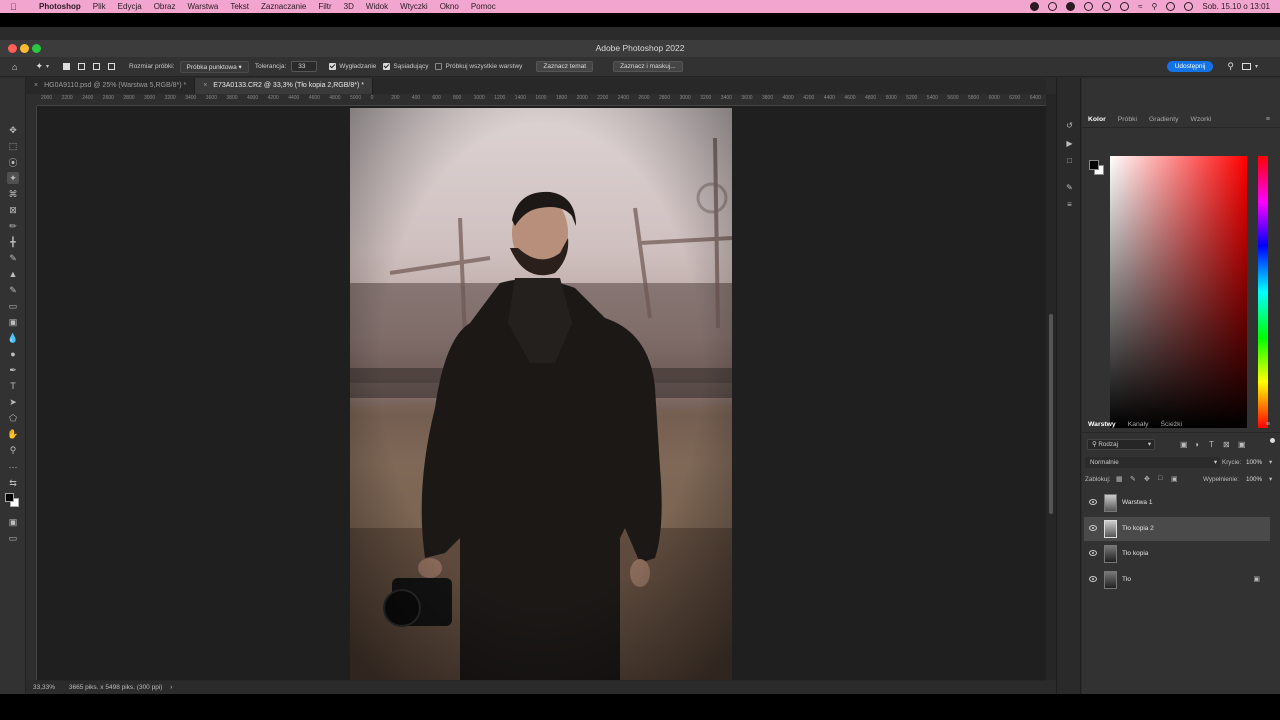 The width and height of the screenshot is (1280, 720). What do you see at coordinates (13, 386) in the screenshot?
I see `type-tool-icon: T` at bounding box center [13, 386].